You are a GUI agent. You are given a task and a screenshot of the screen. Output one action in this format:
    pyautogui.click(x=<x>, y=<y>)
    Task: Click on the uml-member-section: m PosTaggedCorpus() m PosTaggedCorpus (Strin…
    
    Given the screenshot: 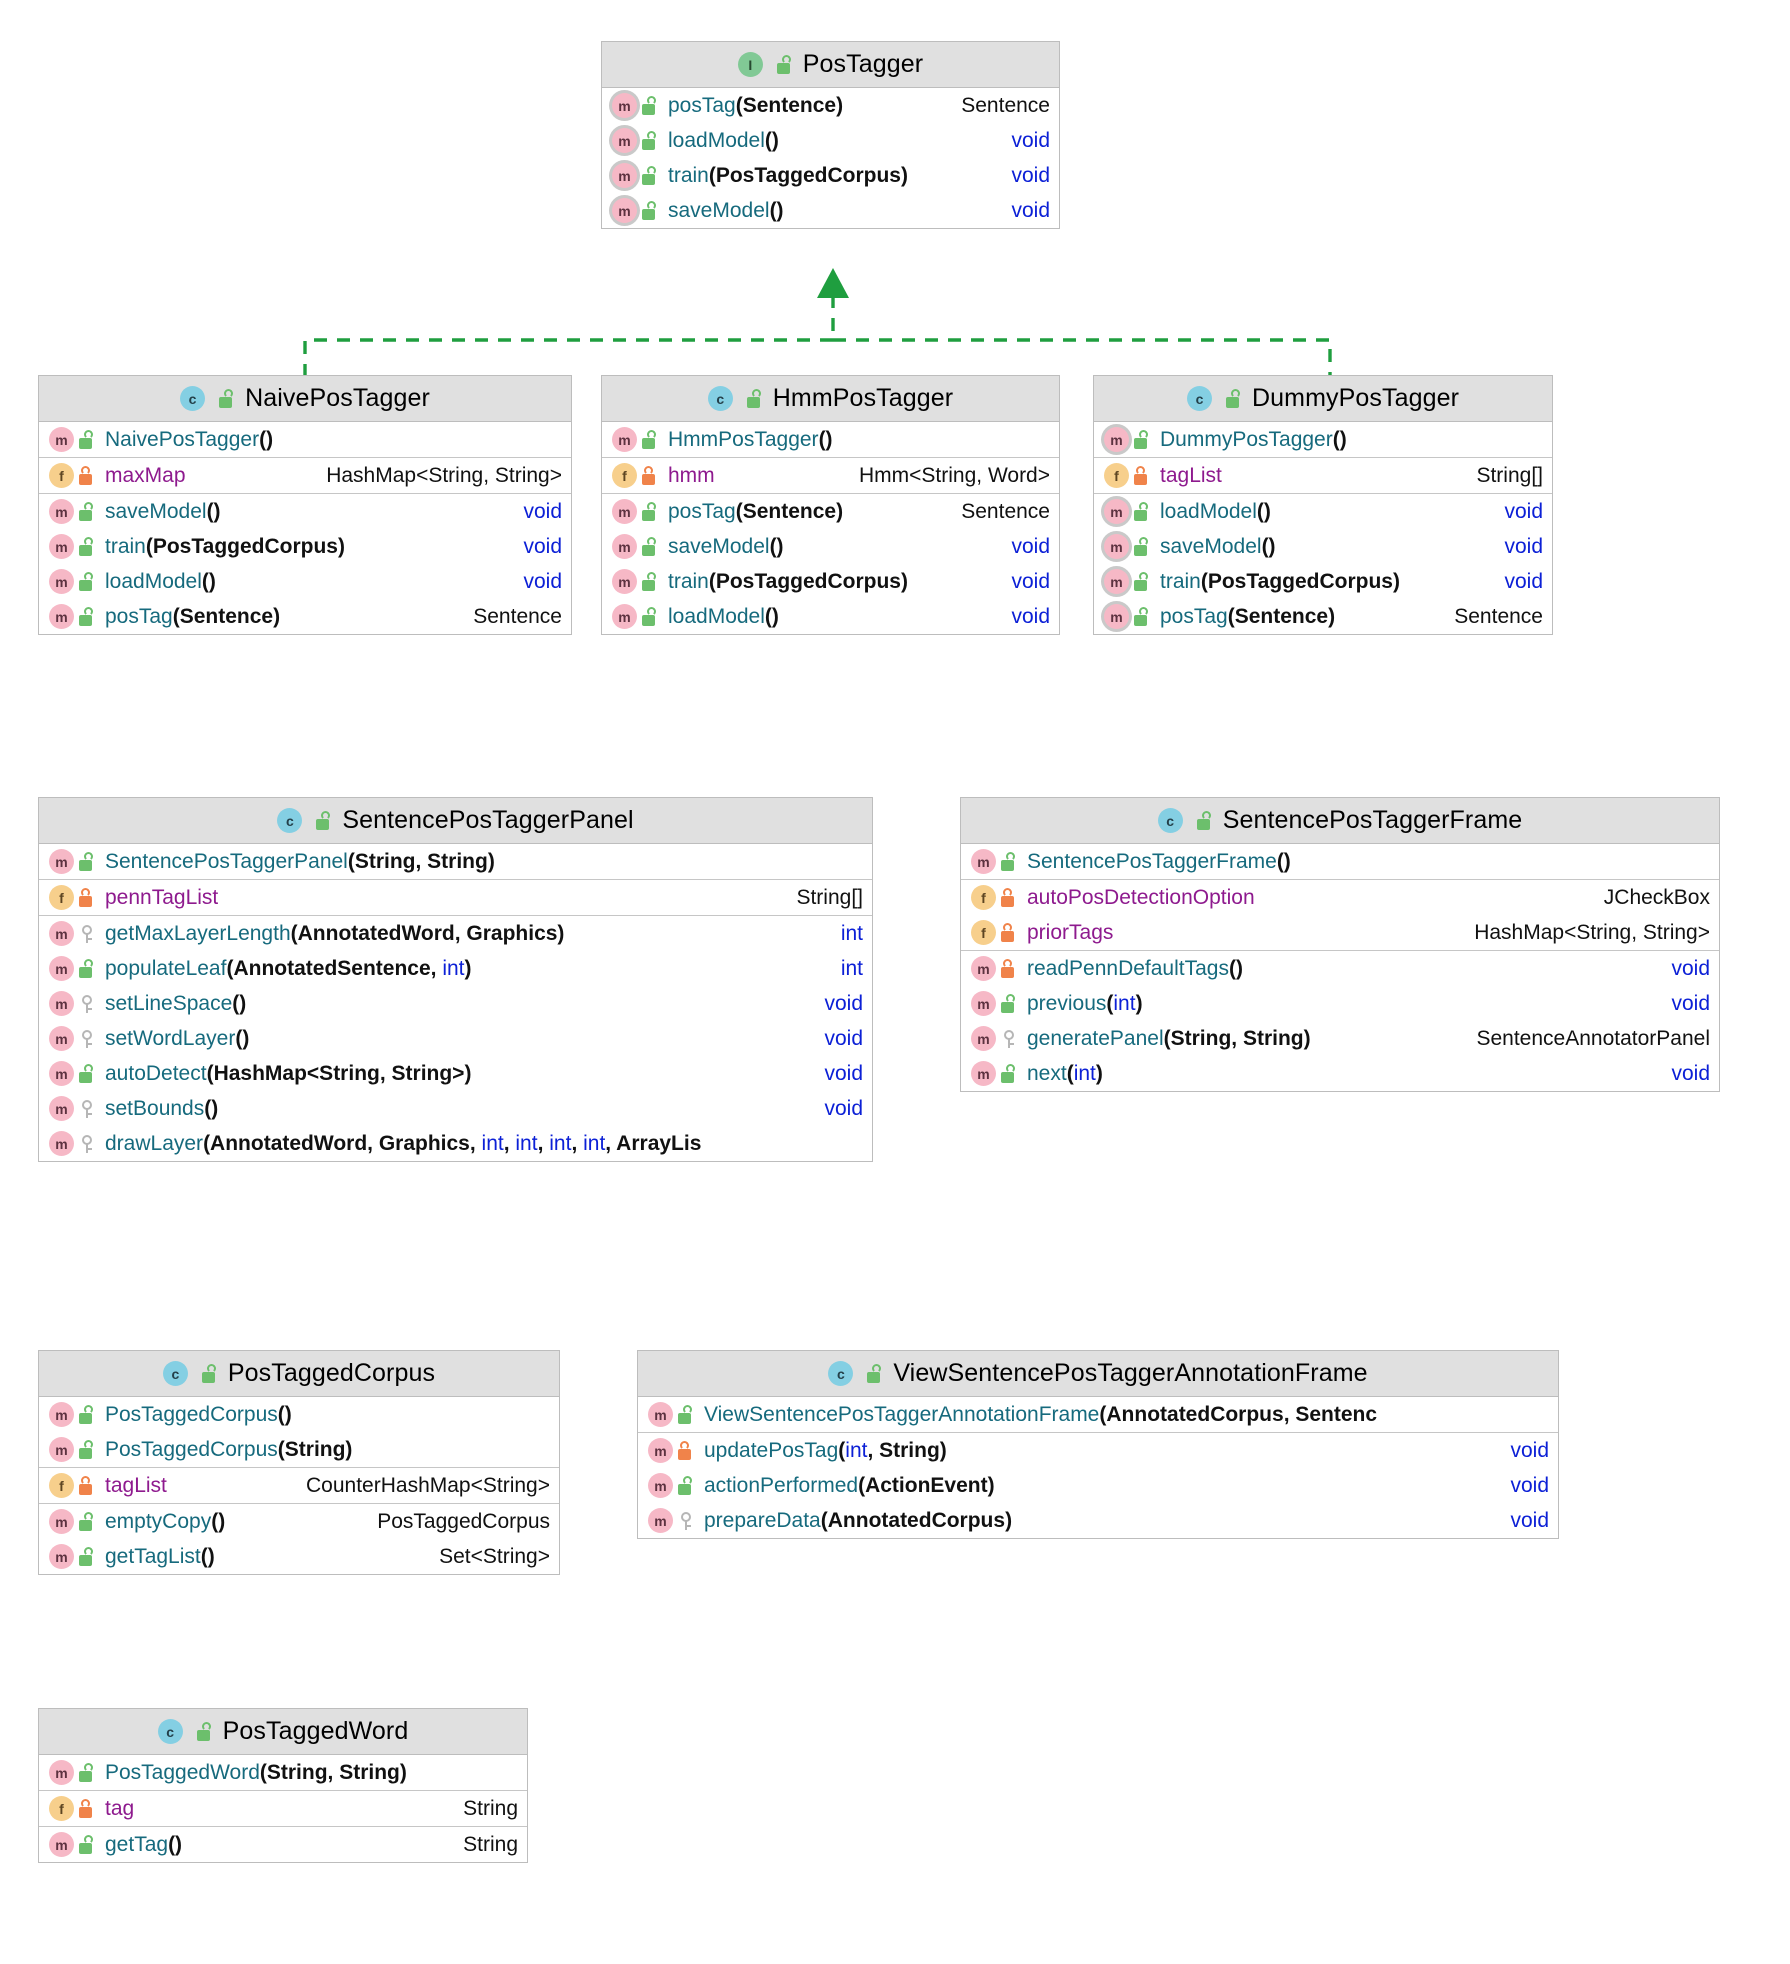 What is the action you would take?
    pyautogui.click(x=299, y=1432)
    